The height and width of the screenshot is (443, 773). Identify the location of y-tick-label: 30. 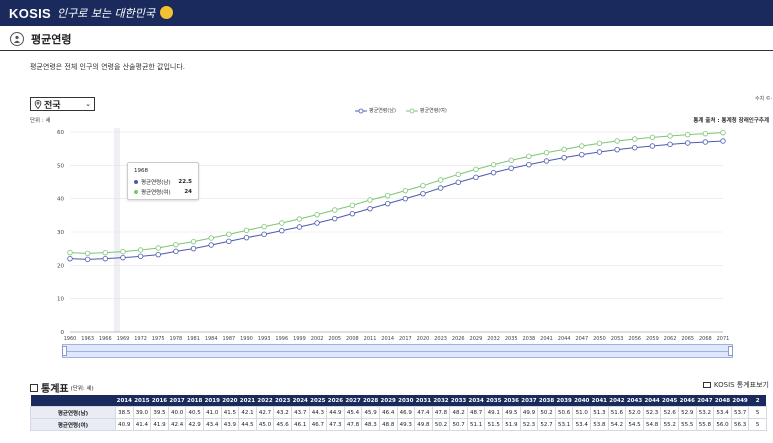
(60, 233).